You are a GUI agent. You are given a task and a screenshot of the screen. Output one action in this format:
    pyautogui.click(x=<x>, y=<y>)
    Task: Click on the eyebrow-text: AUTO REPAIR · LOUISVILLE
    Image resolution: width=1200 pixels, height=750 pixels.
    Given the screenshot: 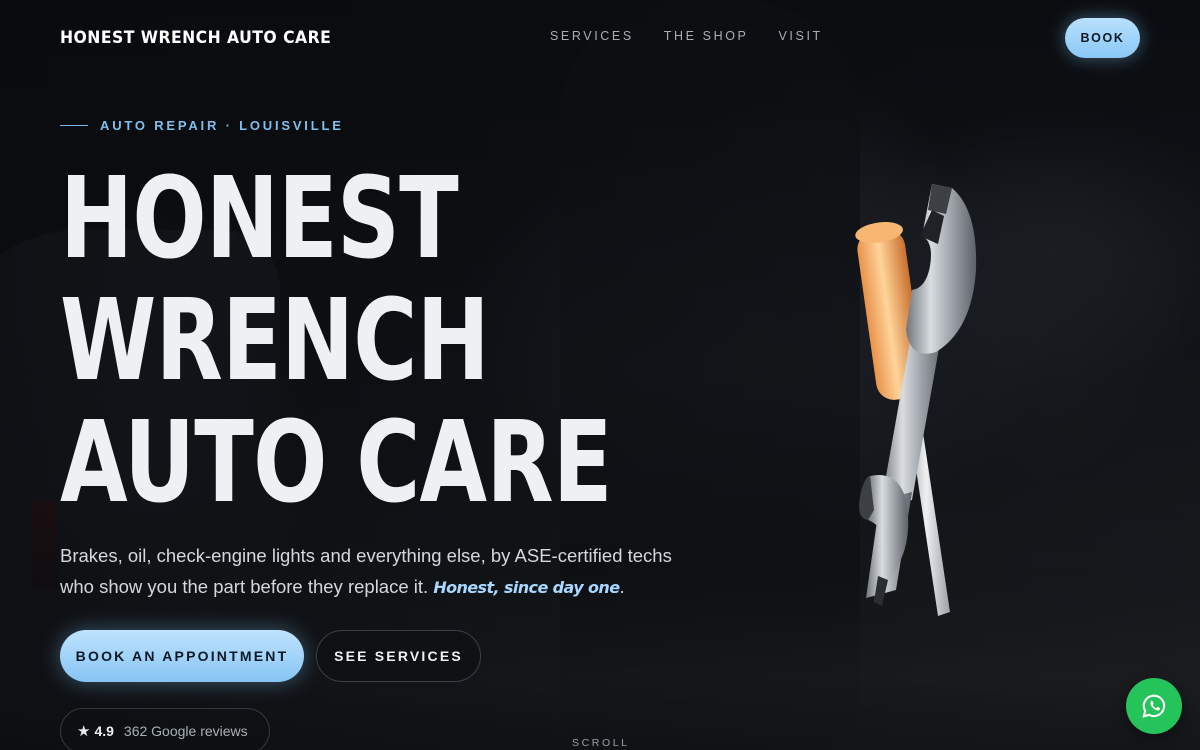 What is the action you would take?
    pyautogui.click(x=222, y=125)
    